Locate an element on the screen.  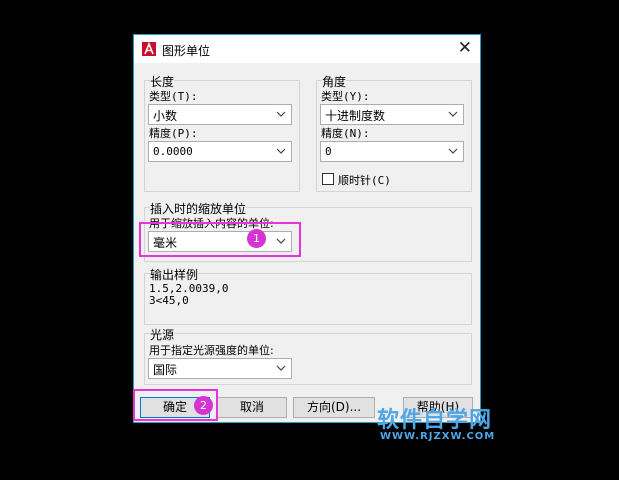
cancel-button: 取消 is located at coordinates (252, 407).